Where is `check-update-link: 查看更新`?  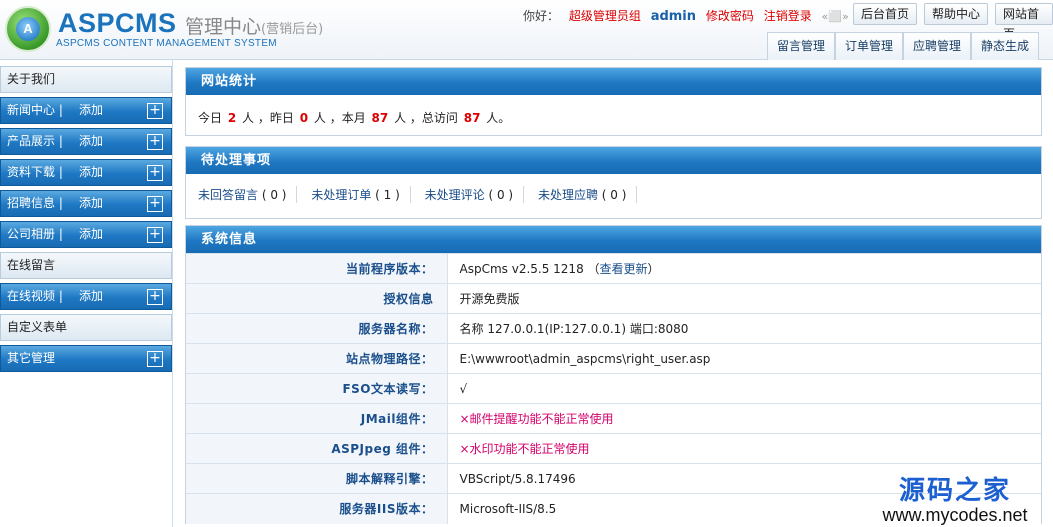
check-update-link: 查看更新 is located at coordinates (624, 269).